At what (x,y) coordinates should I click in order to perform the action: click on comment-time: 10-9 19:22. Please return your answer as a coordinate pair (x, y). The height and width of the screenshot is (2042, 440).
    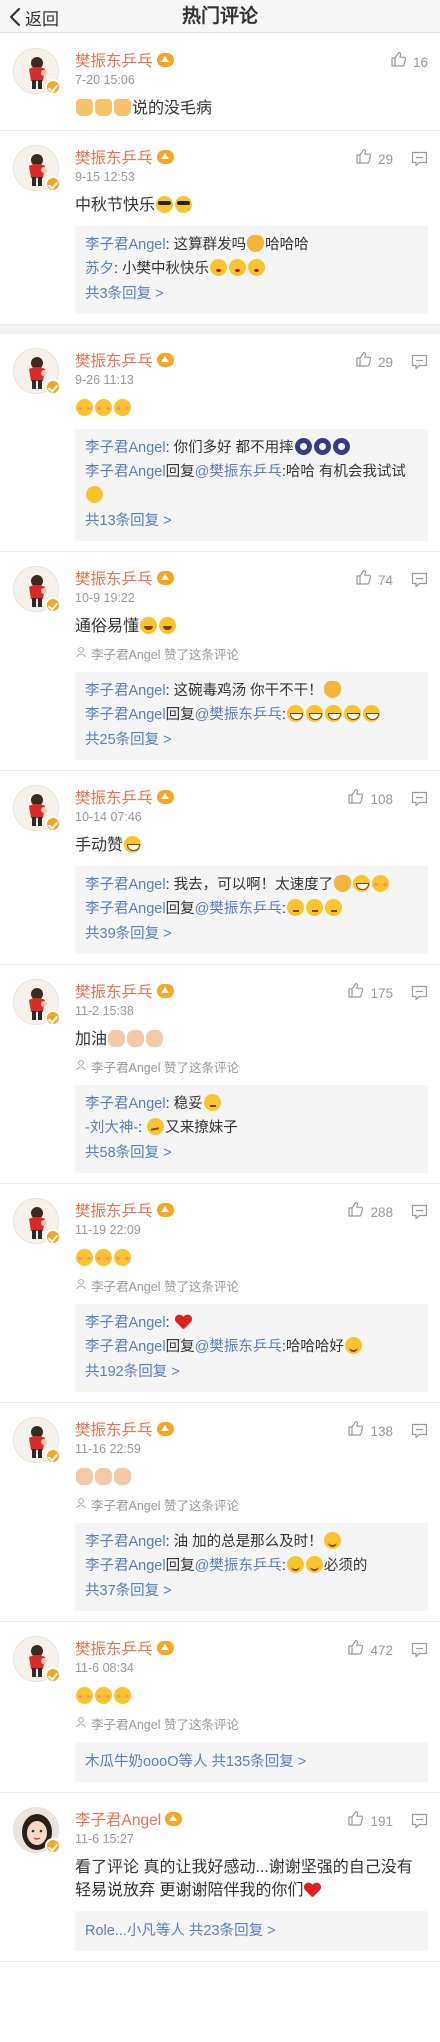
    Looking at the image, I should click on (105, 598).